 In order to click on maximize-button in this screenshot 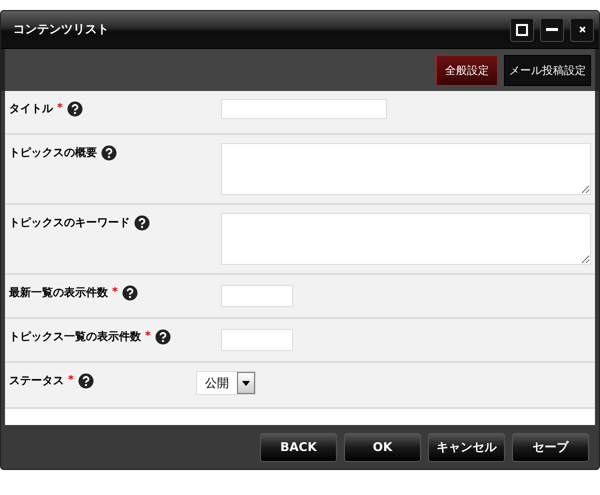, I will do `click(522, 30)`.